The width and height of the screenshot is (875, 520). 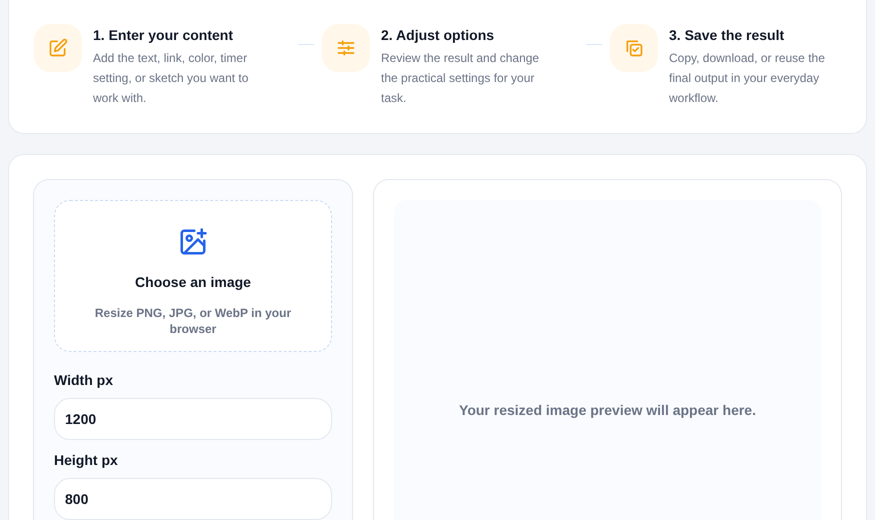 I want to click on step-title: 1. Enter your content, so click(x=163, y=35).